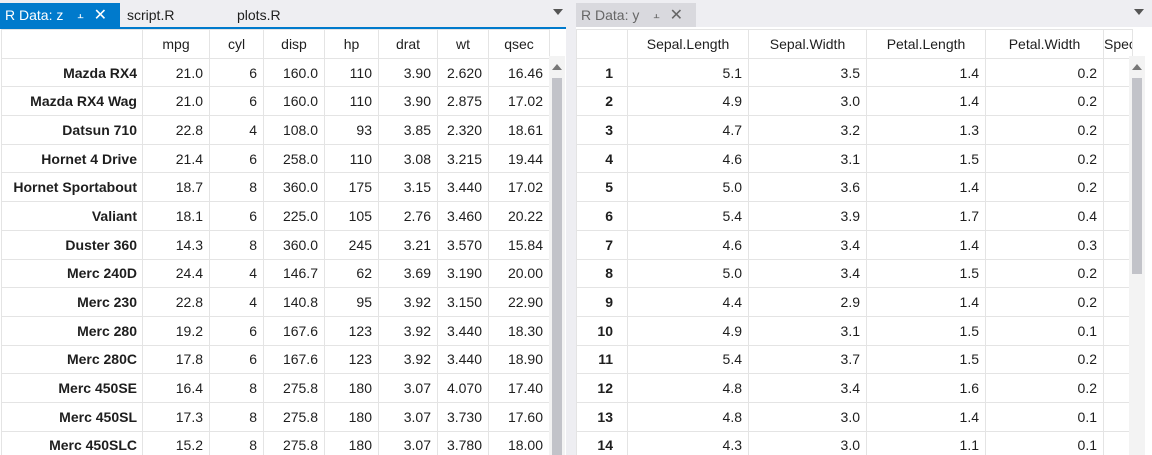 The image size is (1152, 455). I want to click on table-cell: 2.9, so click(807, 302).